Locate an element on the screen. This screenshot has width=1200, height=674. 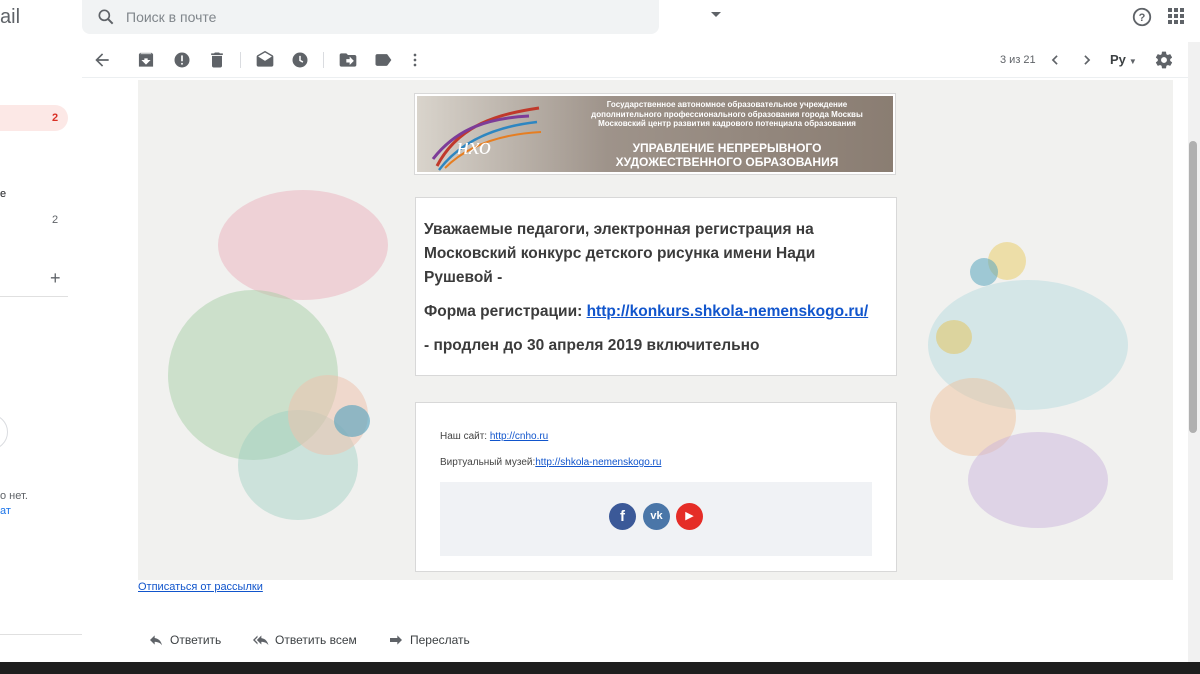
form-label: Форма регистрации: is located at coordinates (505, 311).